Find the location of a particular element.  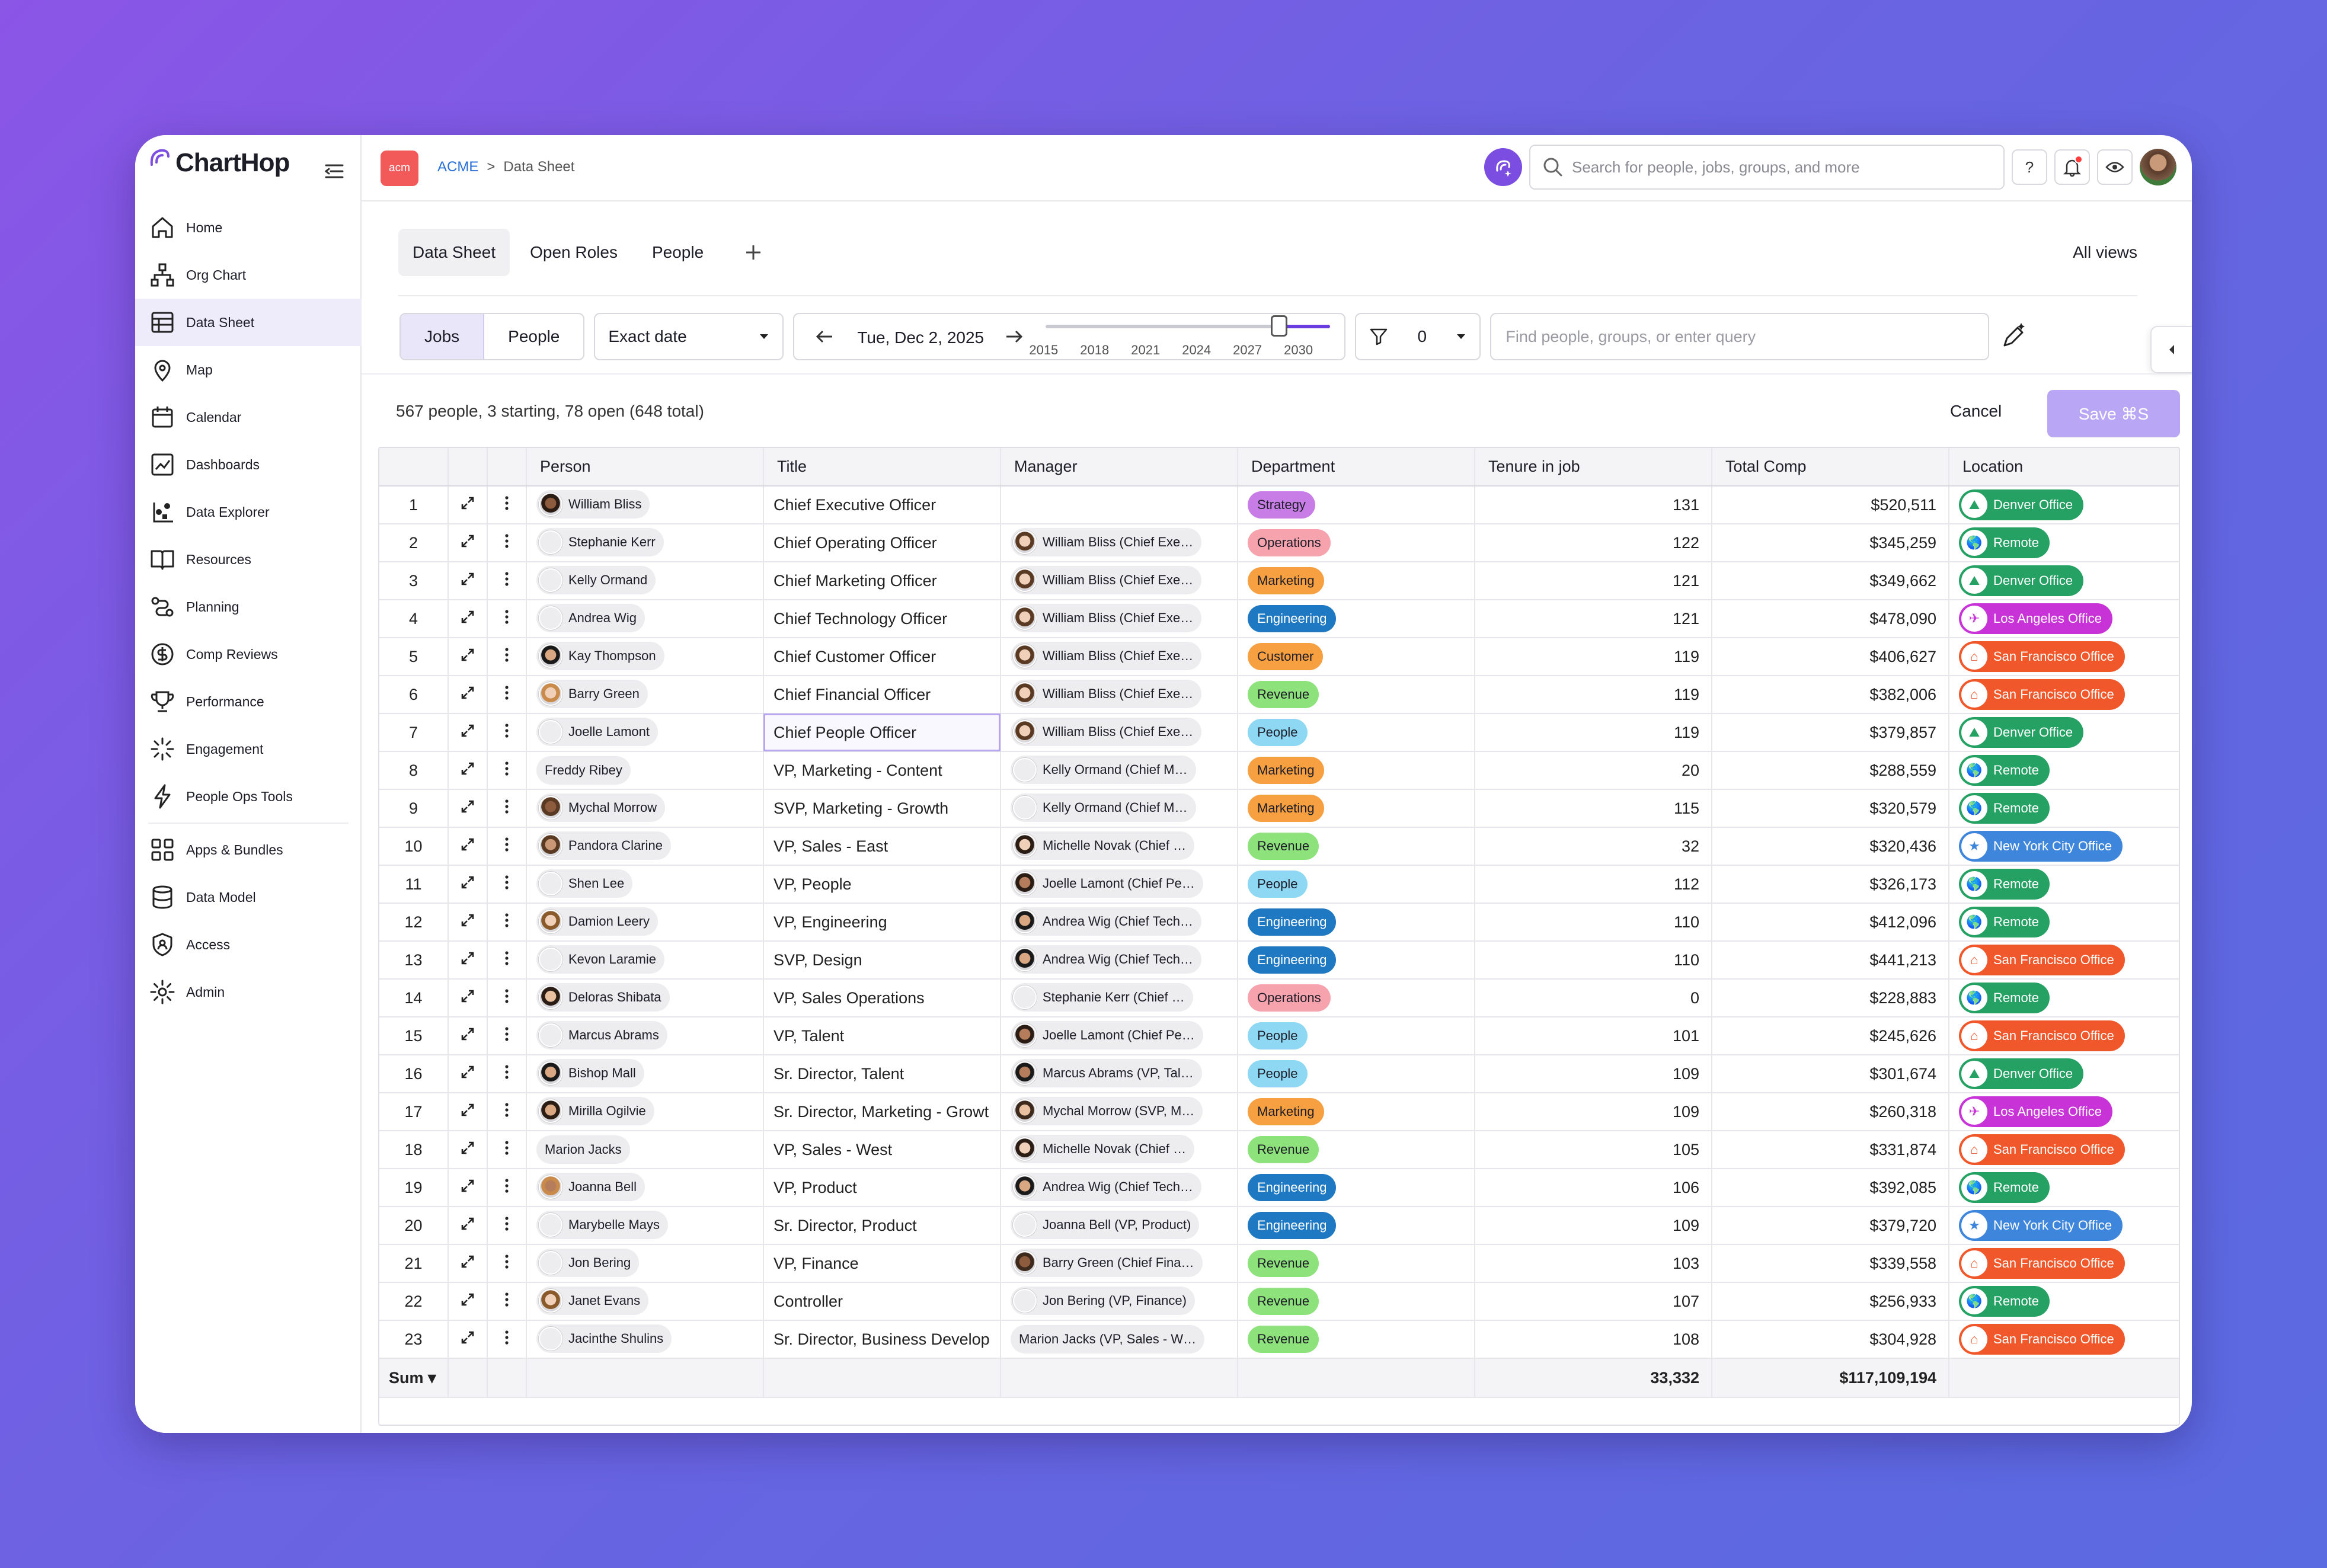

person-cell: Freddy Ribey is located at coordinates (645, 770).